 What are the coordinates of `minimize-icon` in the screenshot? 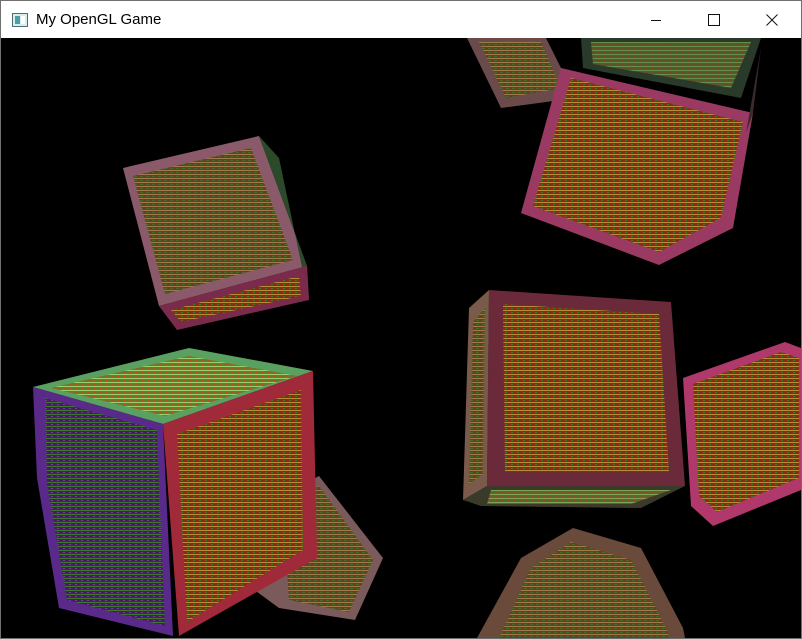 It's located at (656, 20).